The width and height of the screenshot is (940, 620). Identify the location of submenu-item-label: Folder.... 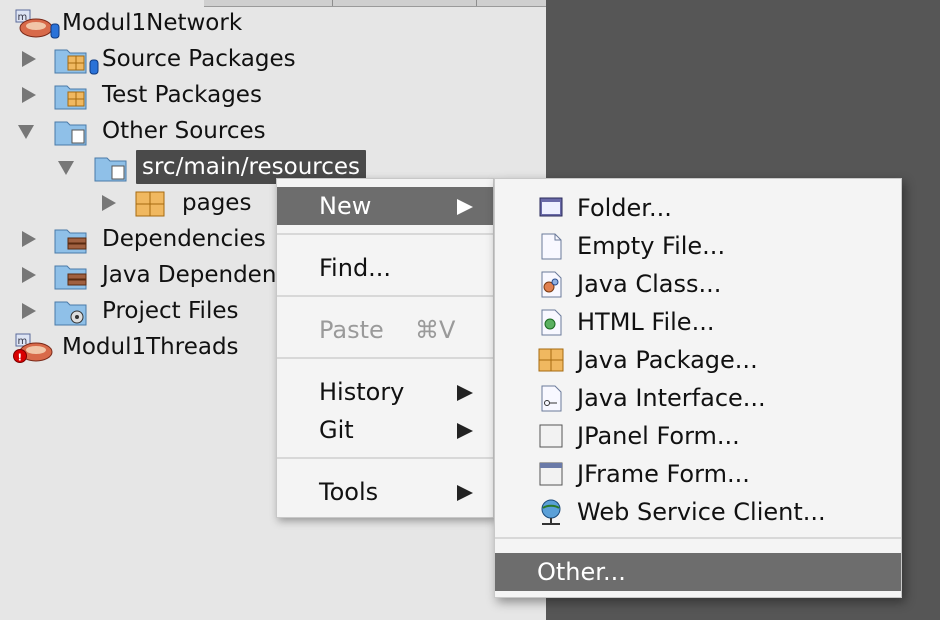
(624, 208).